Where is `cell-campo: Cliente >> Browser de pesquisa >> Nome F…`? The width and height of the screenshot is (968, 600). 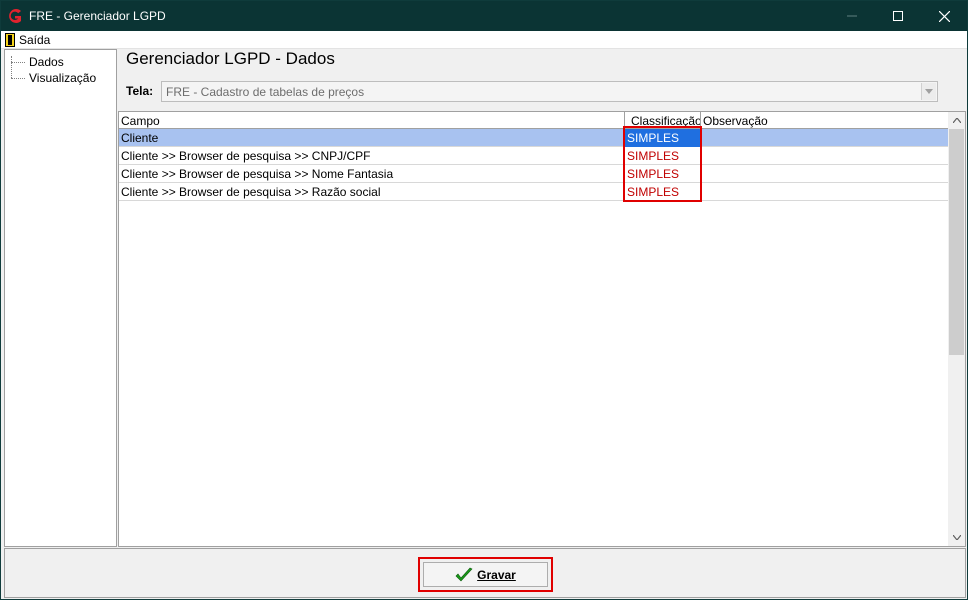
cell-campo: Cliente >> Browser de pesquisa >> Nome F… is located at coordinates (372, 174).